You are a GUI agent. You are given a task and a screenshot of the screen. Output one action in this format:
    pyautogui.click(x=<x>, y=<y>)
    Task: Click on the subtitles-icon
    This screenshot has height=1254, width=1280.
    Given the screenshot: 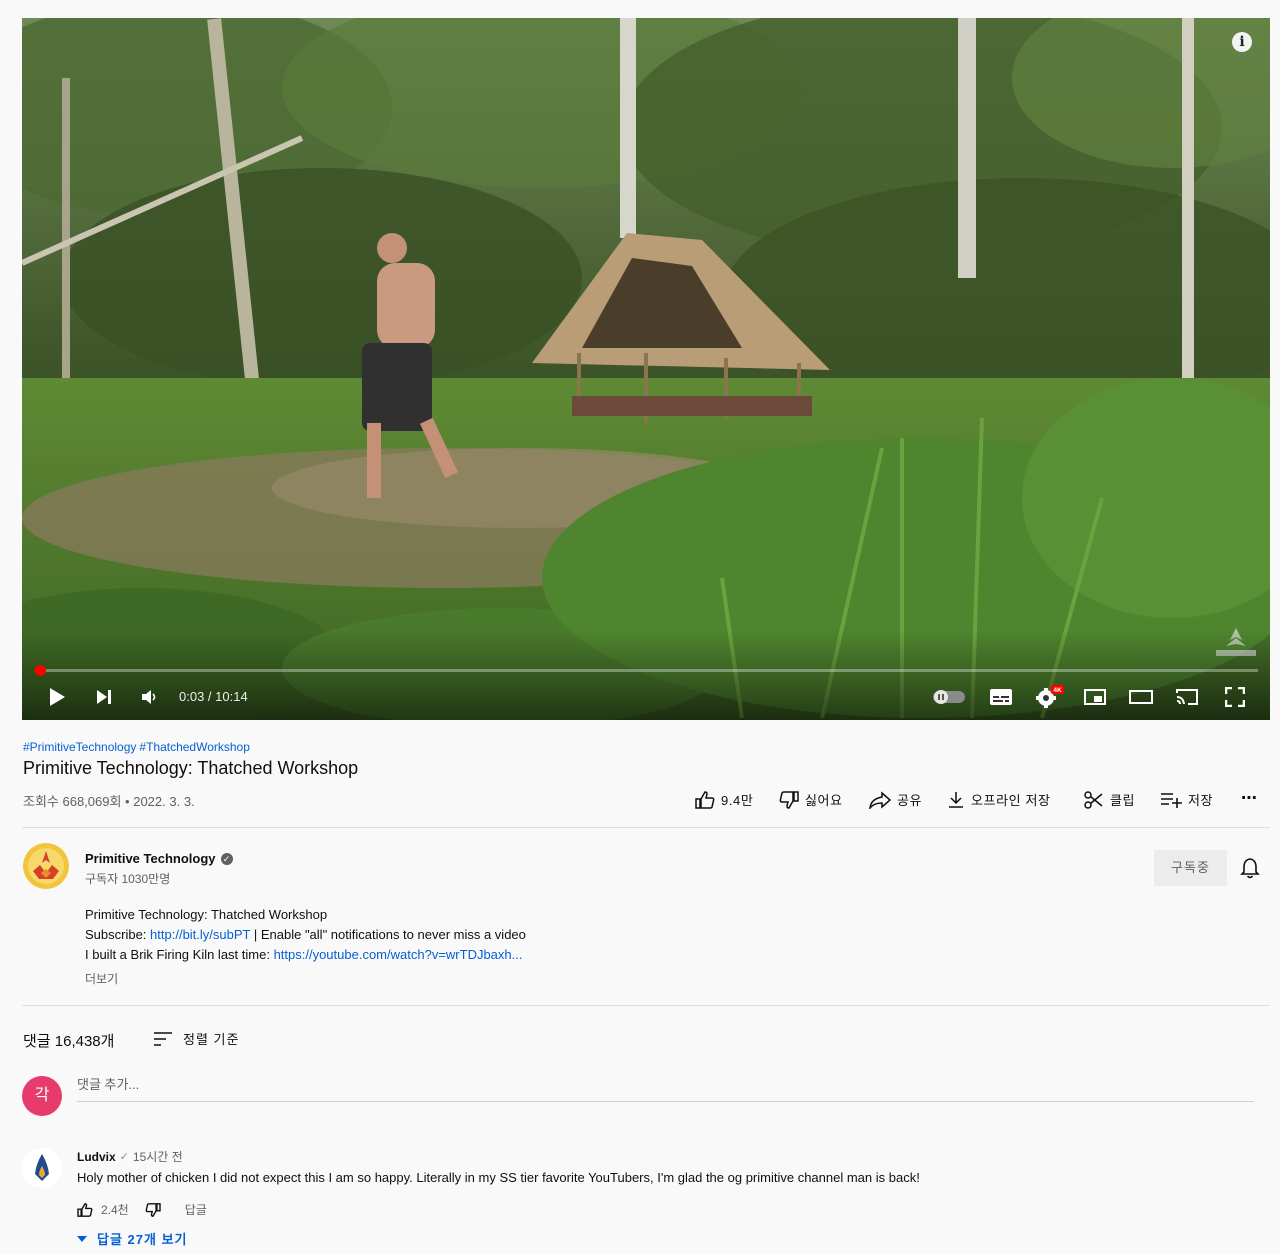 What is the action you would take?
    pyautogui.click(x=1001, y=697)
    